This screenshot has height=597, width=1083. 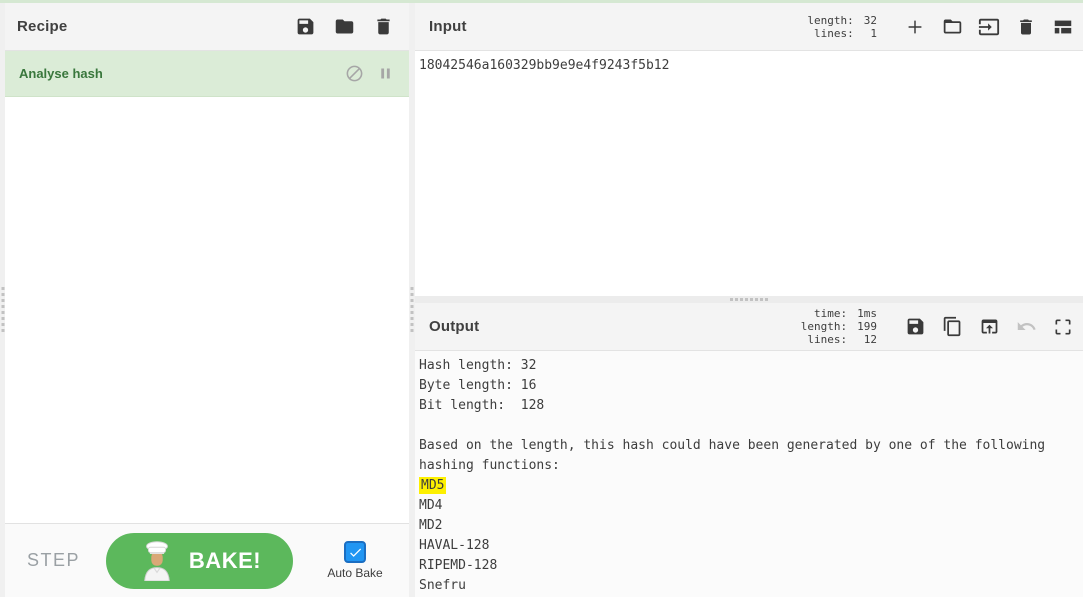 I want to click on input-stats: length: 32 lines: 1, so click(x=842, y=27).